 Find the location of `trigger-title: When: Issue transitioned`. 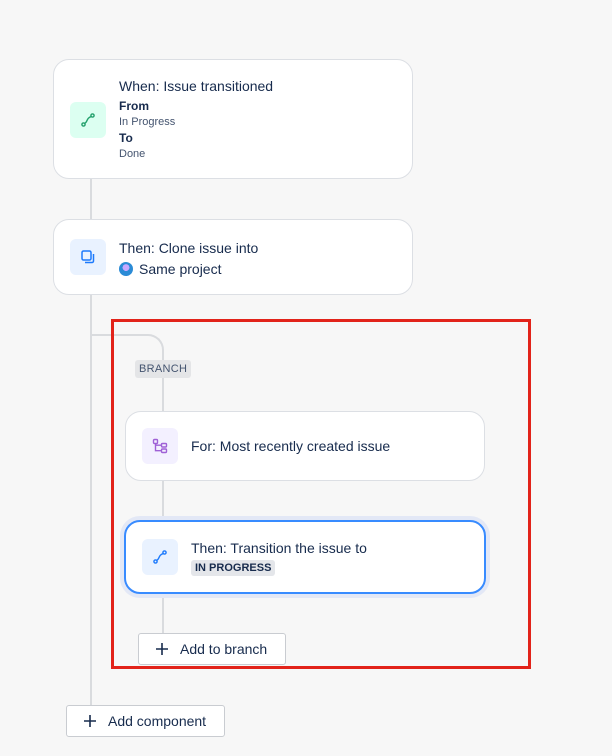

trigger-title: When: Issue transitioned is located at coordinates (196, 86).